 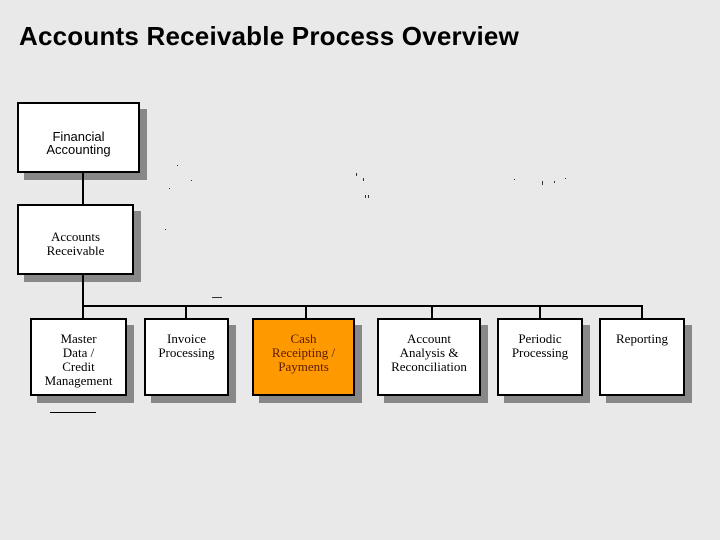 I want to click on node-periodic-processing: Periodic Processing, so click(x=540, y=357).